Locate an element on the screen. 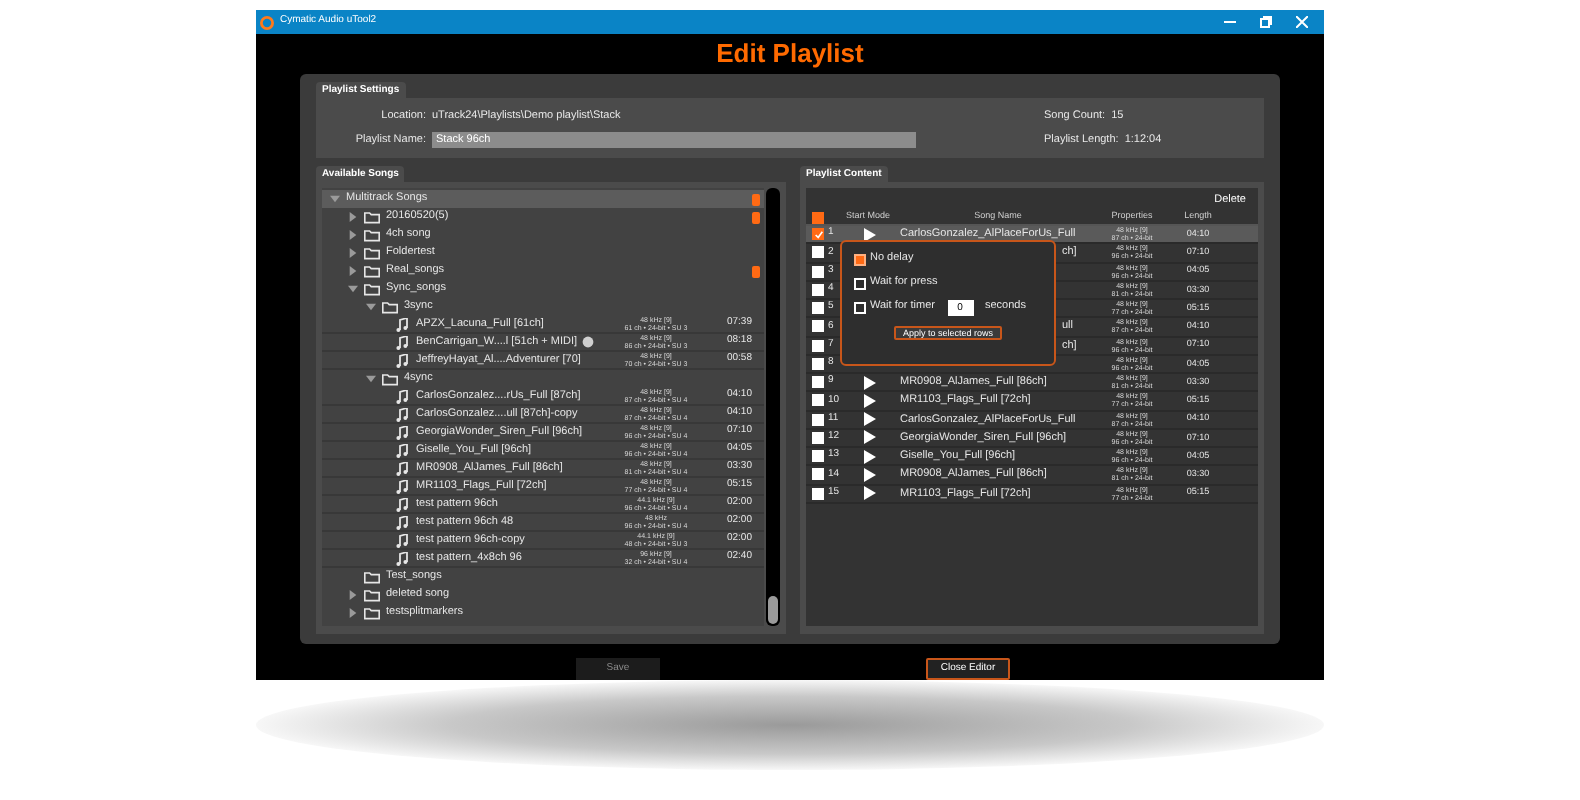 The width and height of the screenshot is (1580, 800). minimize-icon is located at coordinates (1230, 22).